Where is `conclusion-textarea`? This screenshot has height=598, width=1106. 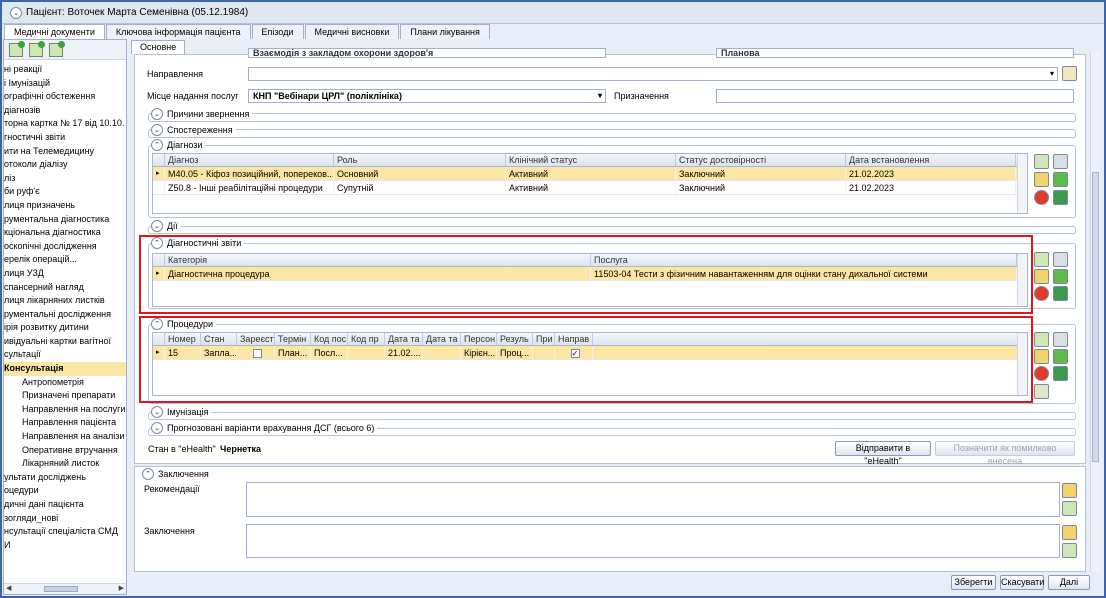
conclusion-textarea is located at coordinates (653, 541).